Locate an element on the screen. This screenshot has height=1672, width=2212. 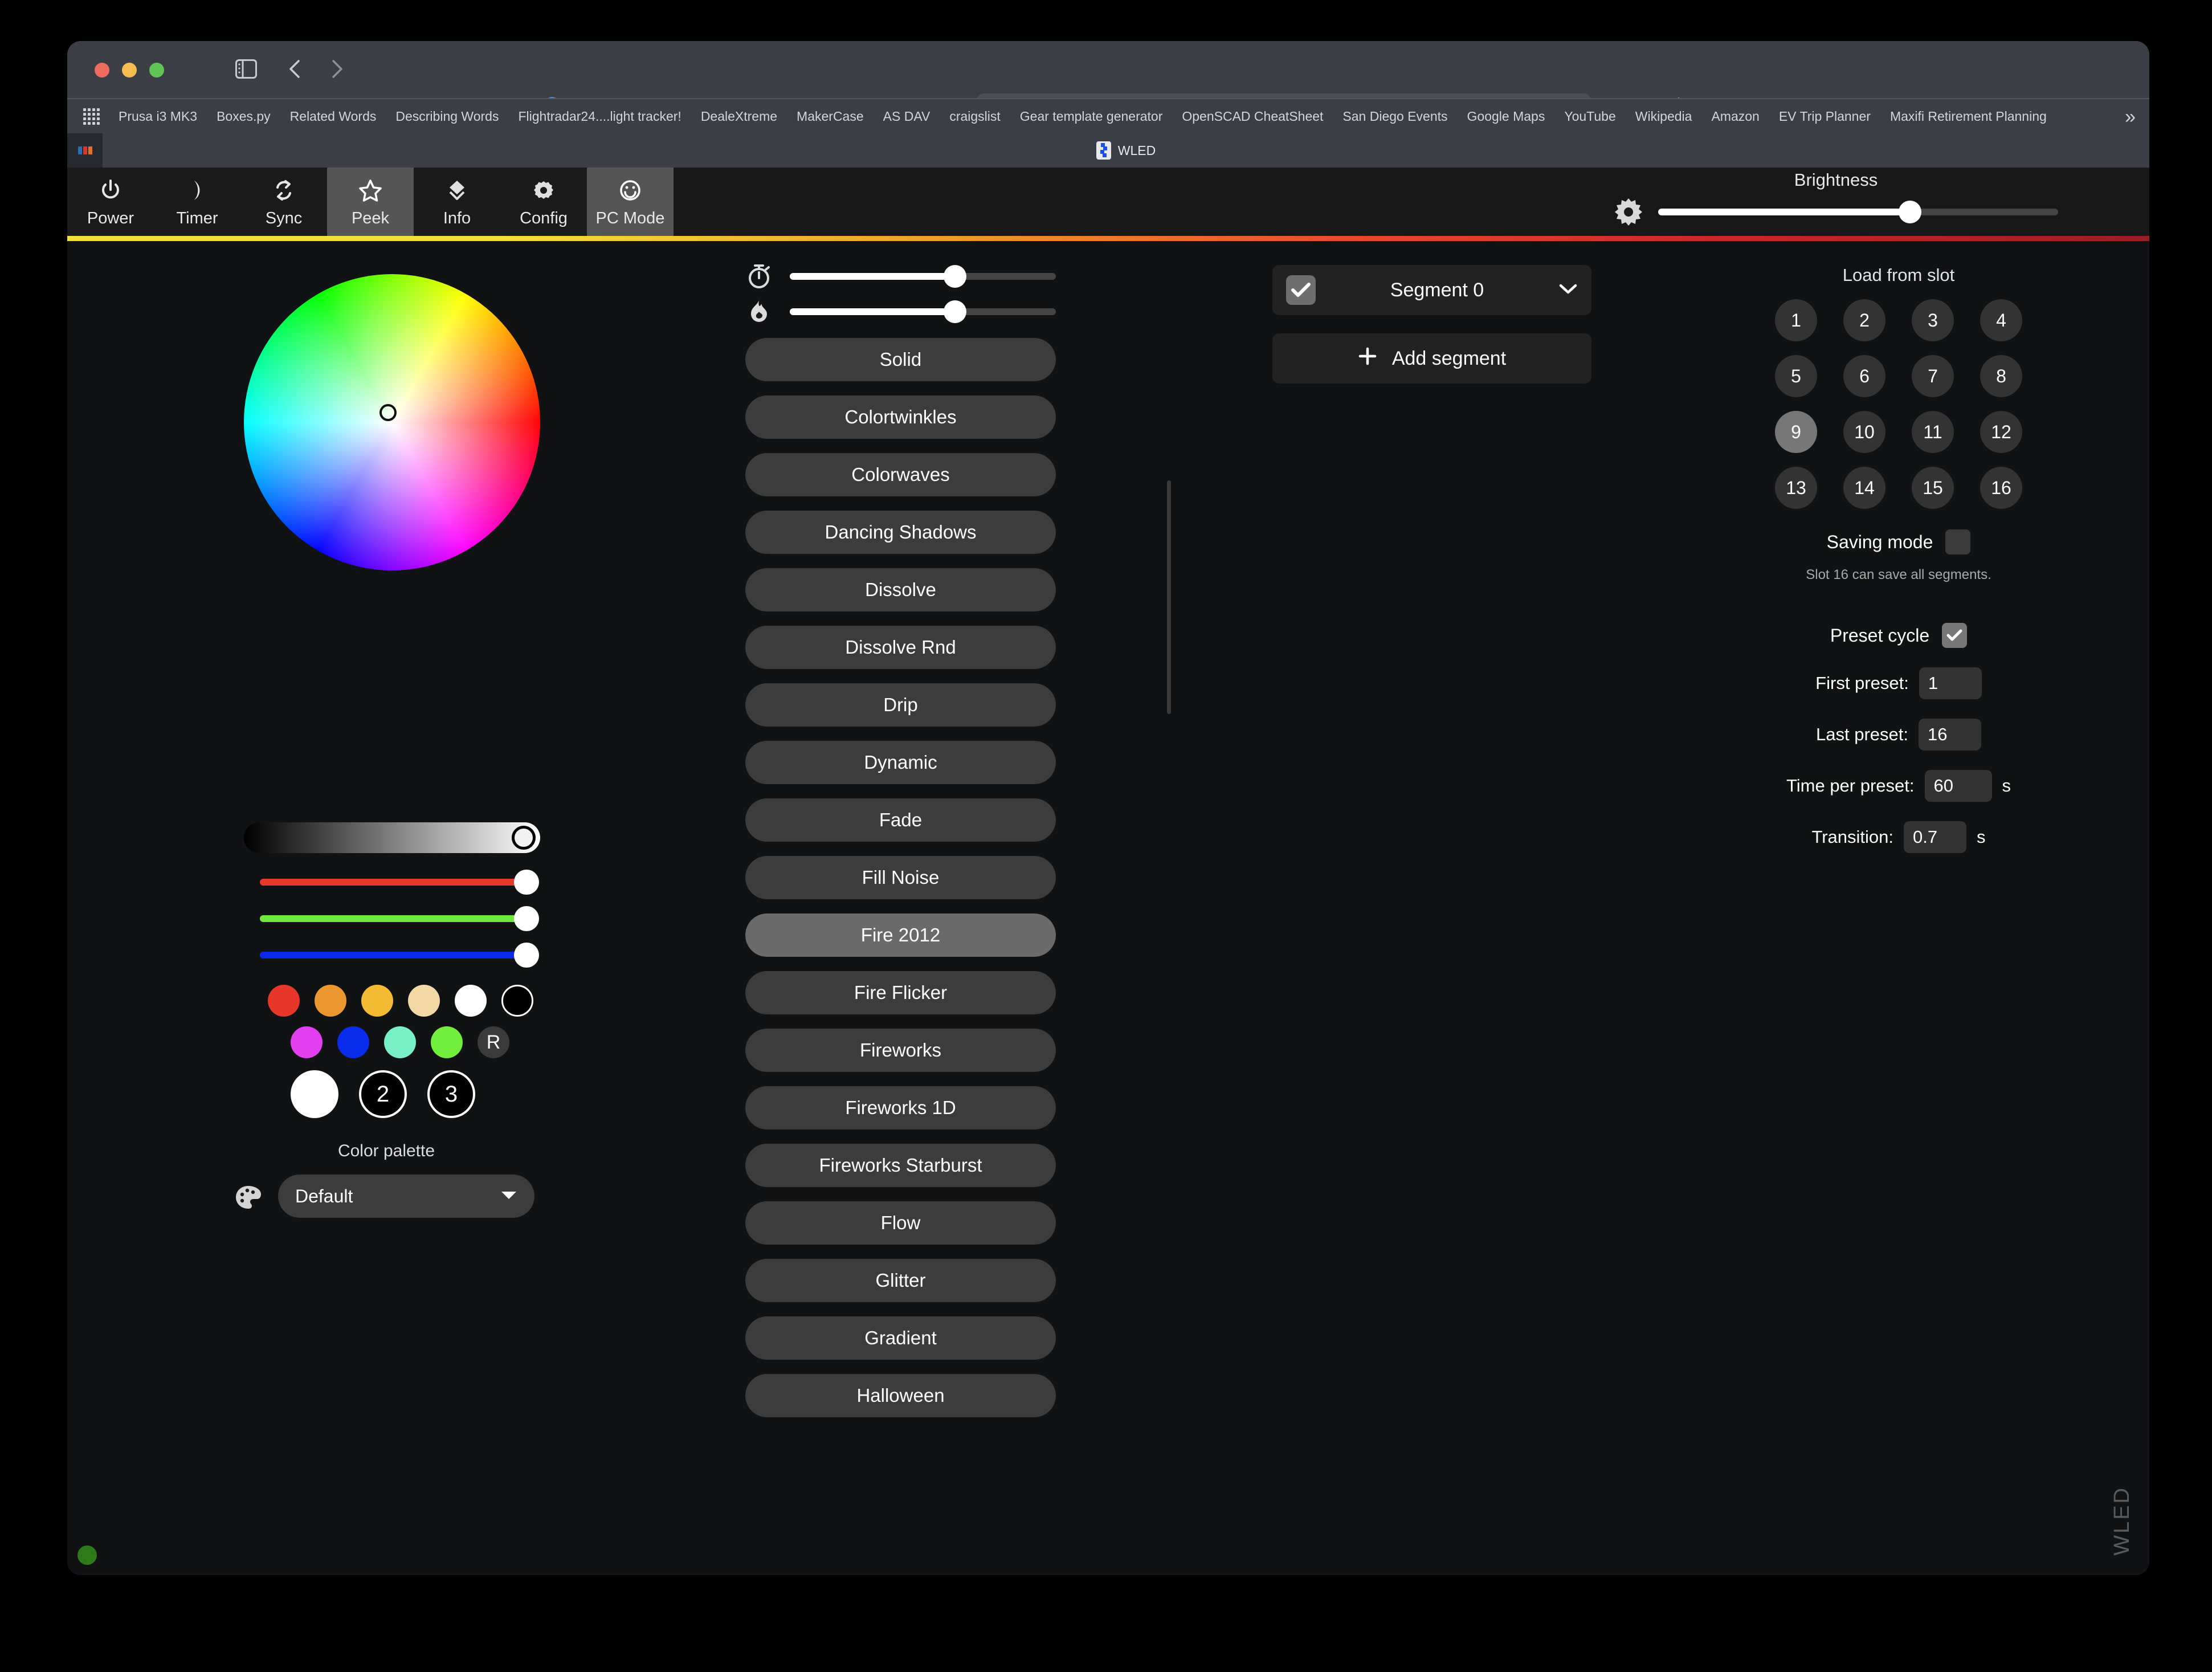
red-slider is located at coordinates (399, 882).